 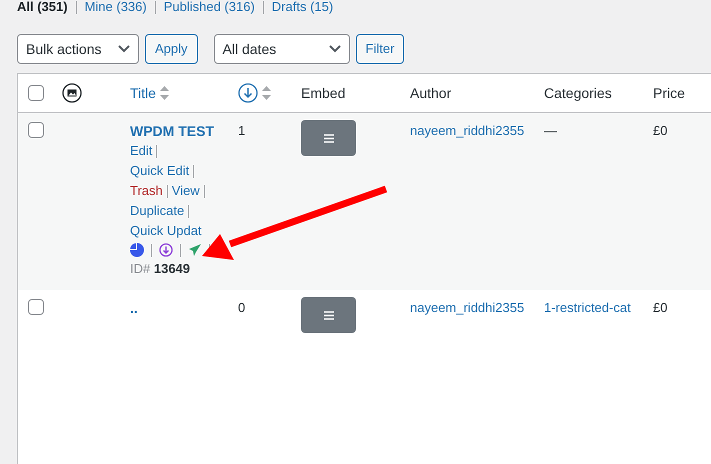 What do you see at coordinates (146, 191) in the screenshot?
I see `row-action-link: Trash` at bounding box center [146, 191].